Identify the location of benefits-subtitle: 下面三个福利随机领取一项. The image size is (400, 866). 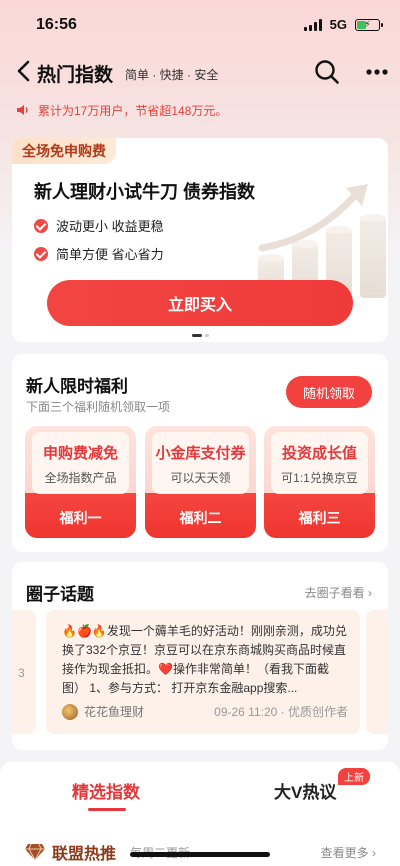
(98, 407).